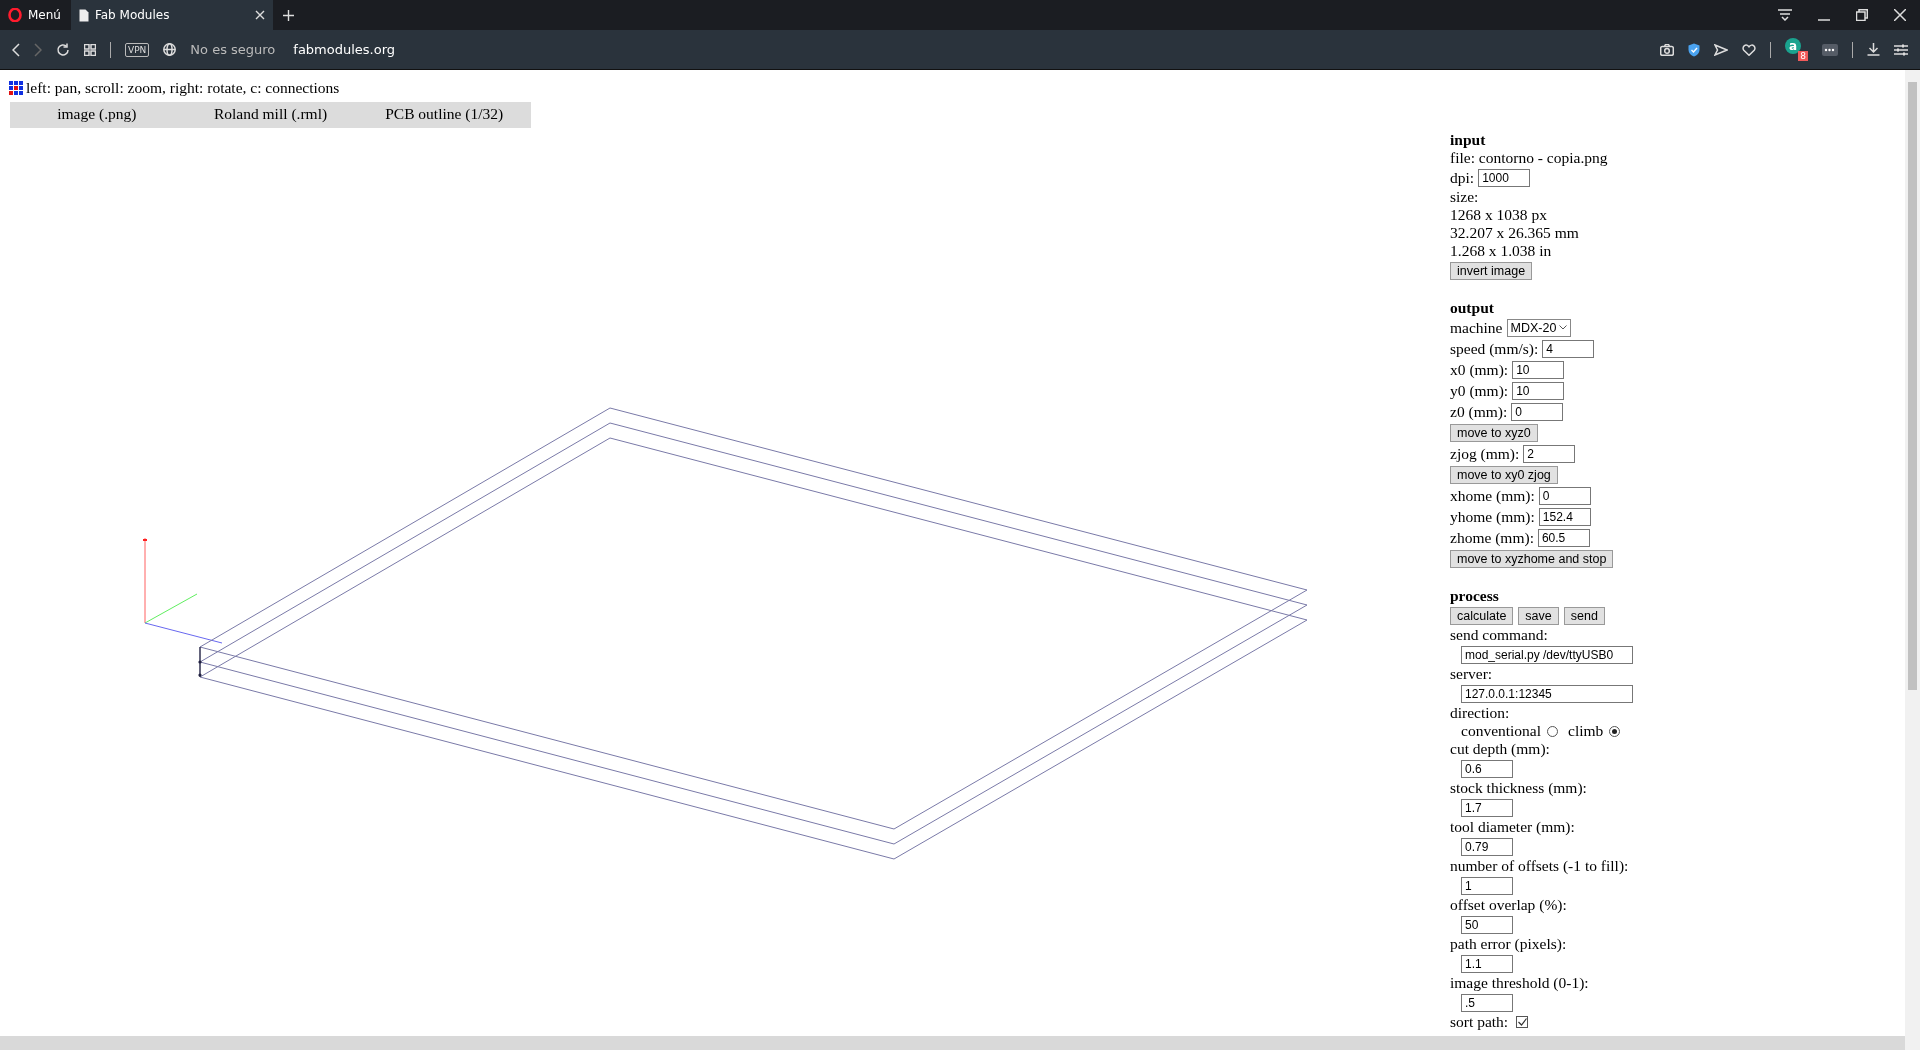 The width and height of the screenshot is (1920, 1050). What do you see at coordinates (1487, 924) in the screenshot?
I see `input-field: 50` at bounding box center [1487, 924].